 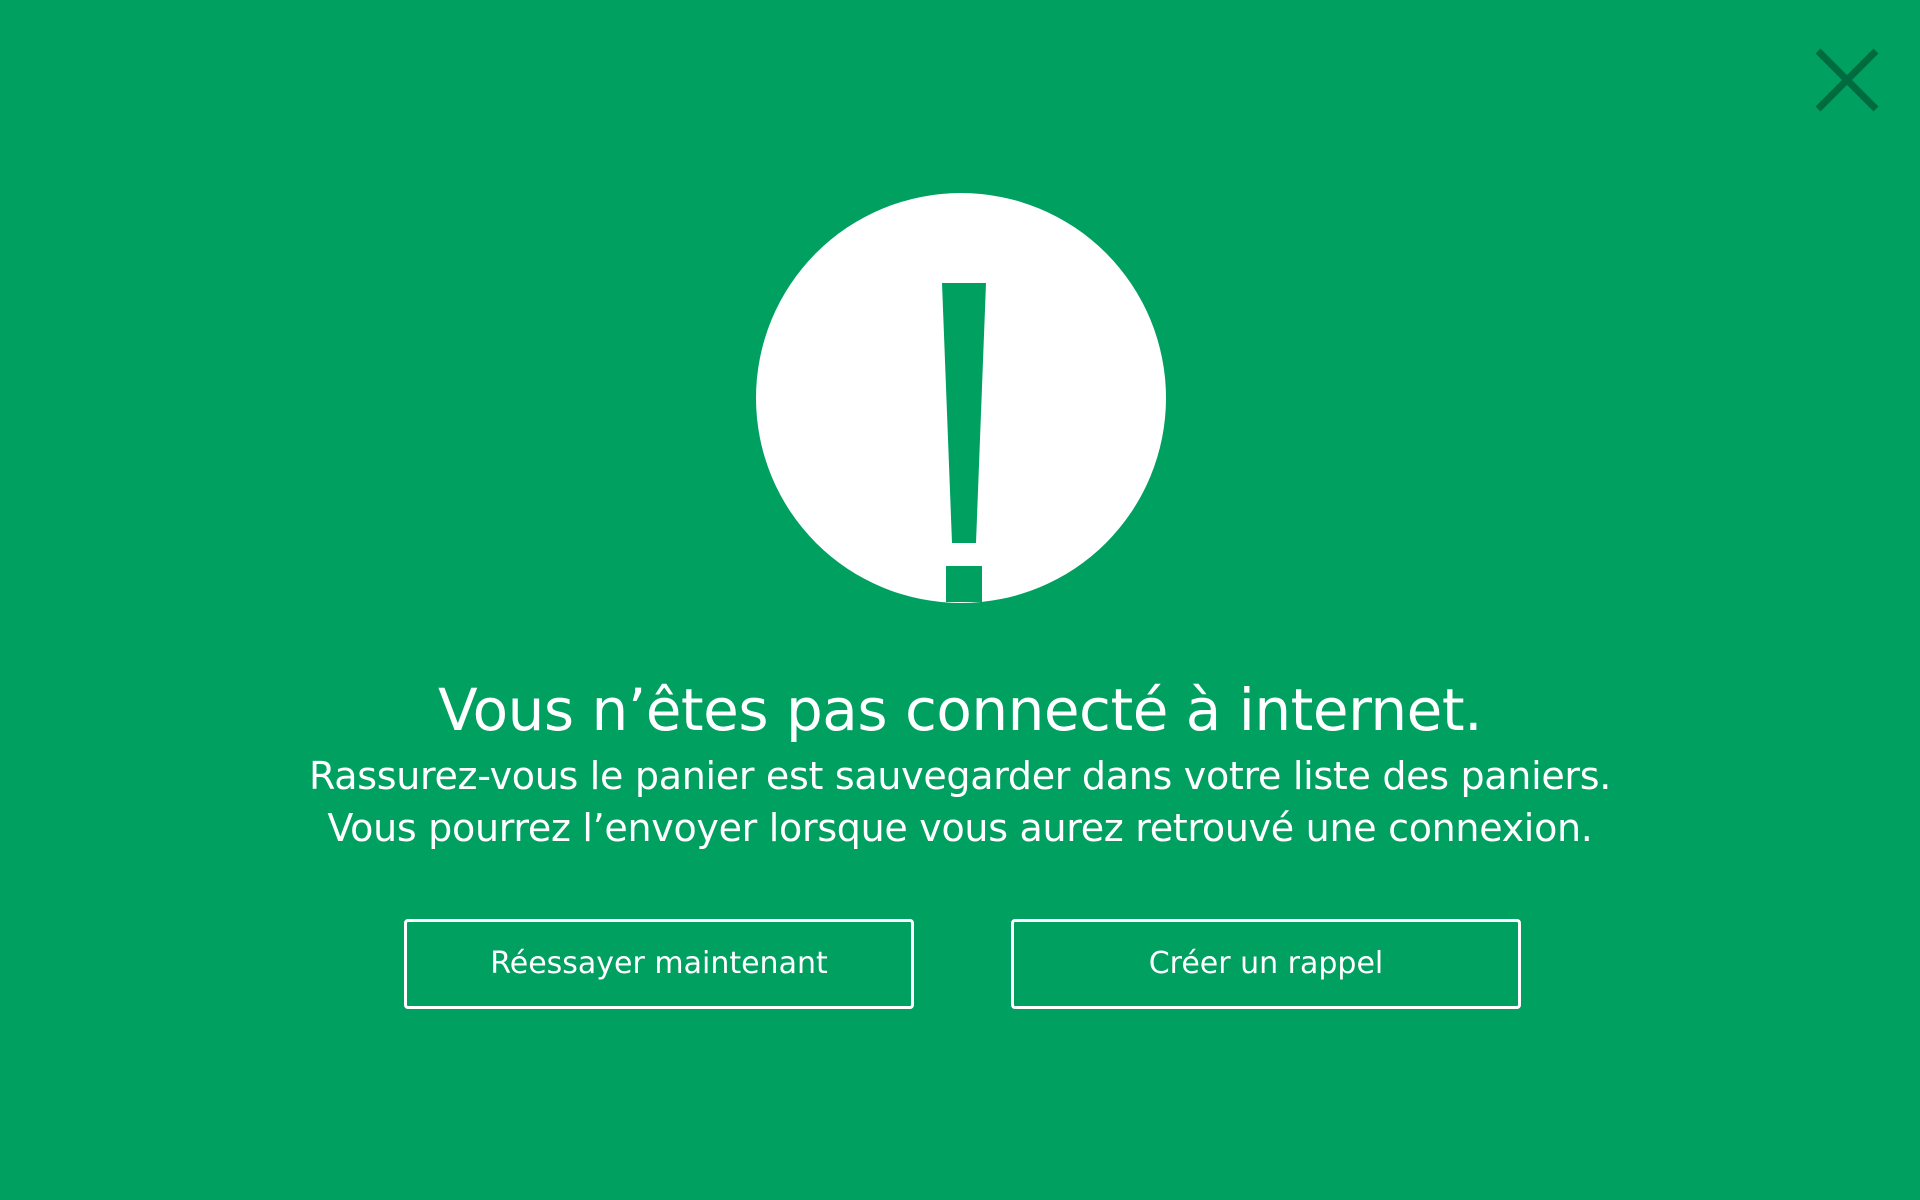 I want to click on close-button, so click(x=1847, y=80).